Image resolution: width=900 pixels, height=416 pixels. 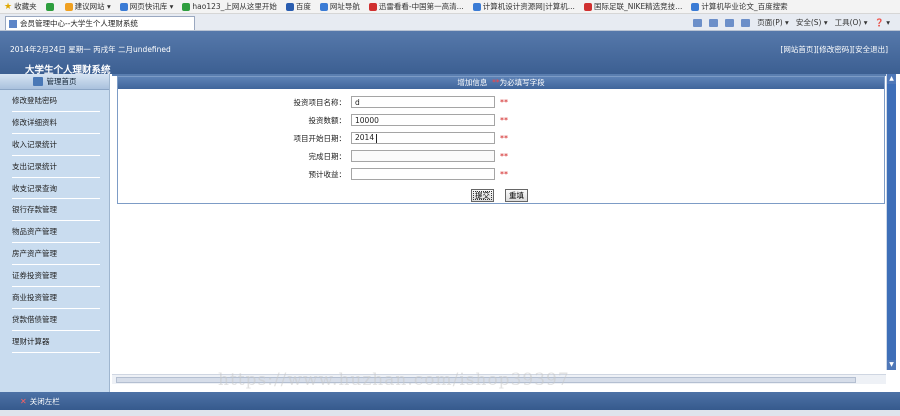 I want to click on change-password-link: [修改密码], so click(x=834, y=49).